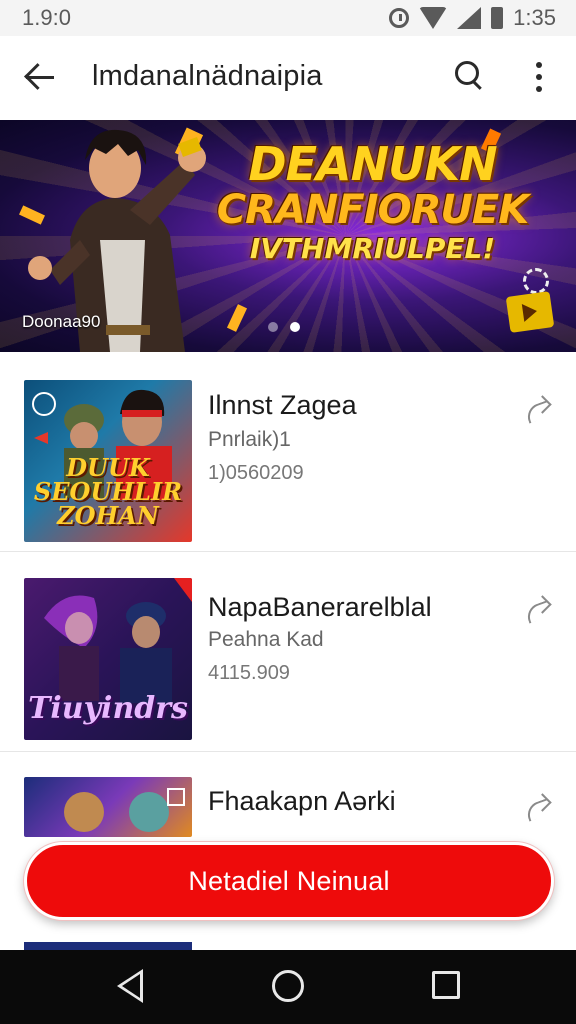  Describe the element at coordinates (282, 405) in the screenshot. I see `item-title: Ilnnst Zagea` at that location.